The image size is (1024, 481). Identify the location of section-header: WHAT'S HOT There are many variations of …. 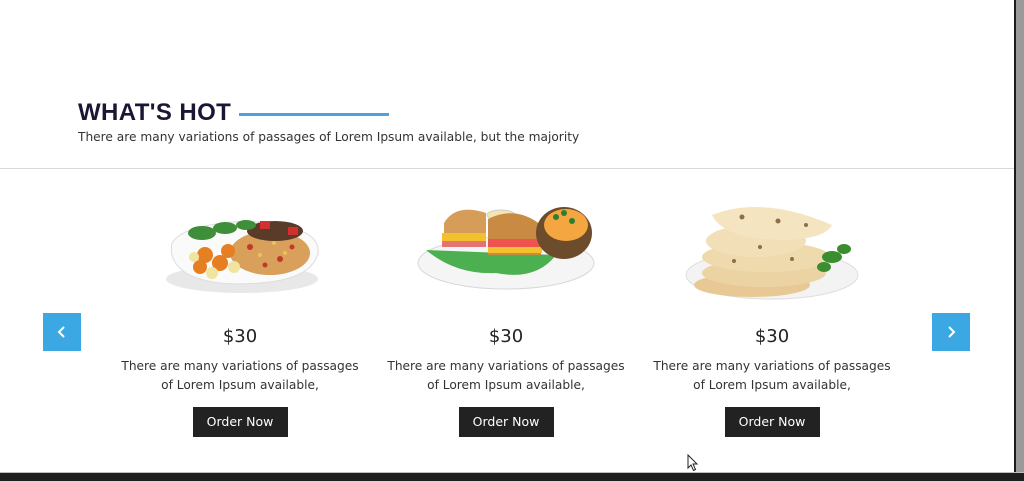
(328, 121).